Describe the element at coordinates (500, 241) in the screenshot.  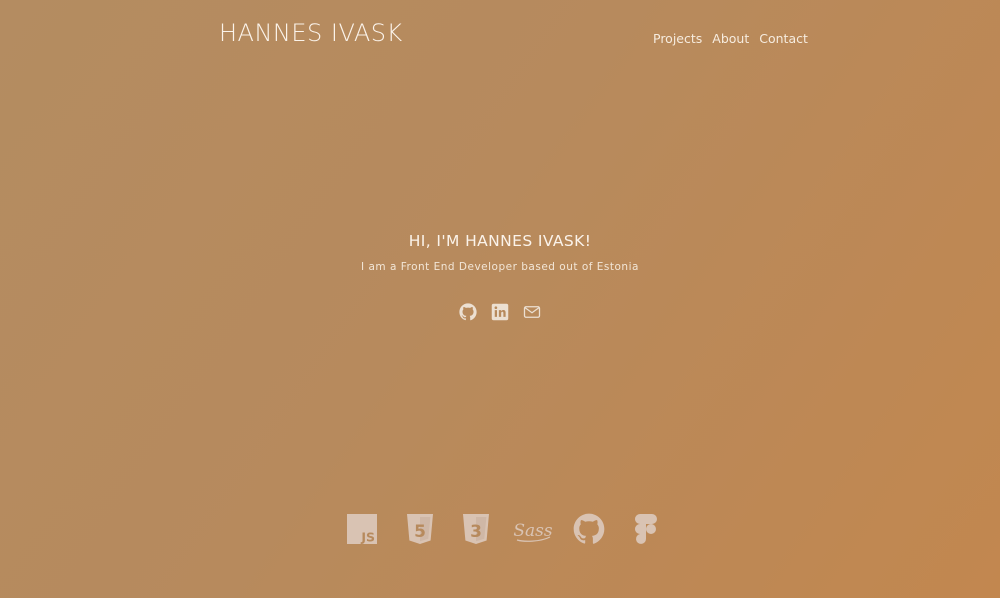
I see `hero-title: HI, I'M HANNES IVASK!` at that location.